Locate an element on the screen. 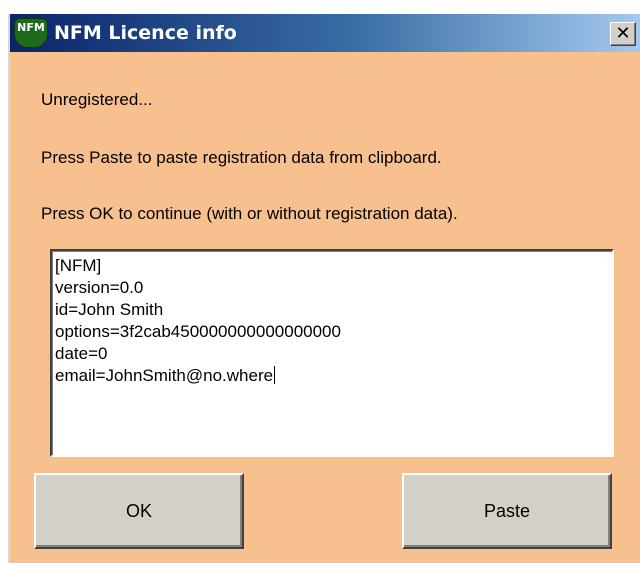 The image size is (640, 563). registration-line: date=0 is located at coordinates (81, 353).